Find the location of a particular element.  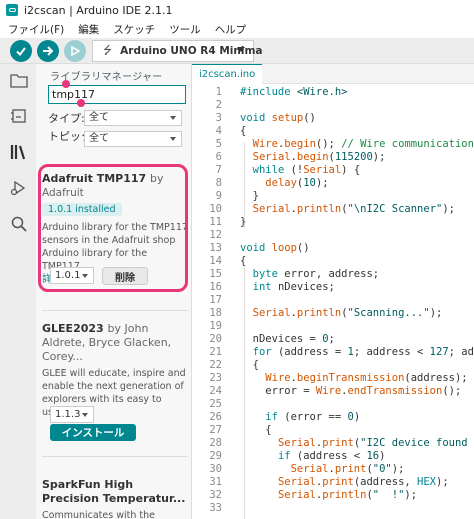

verify-button is located at coordinates (21, 51).